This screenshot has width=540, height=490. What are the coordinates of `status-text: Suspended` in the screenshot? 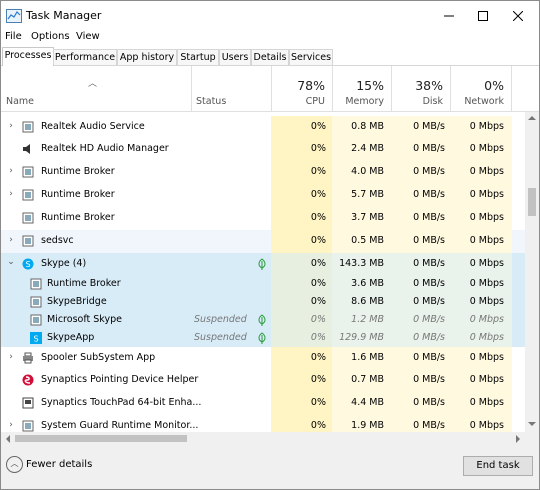 It's located at (220, 319).